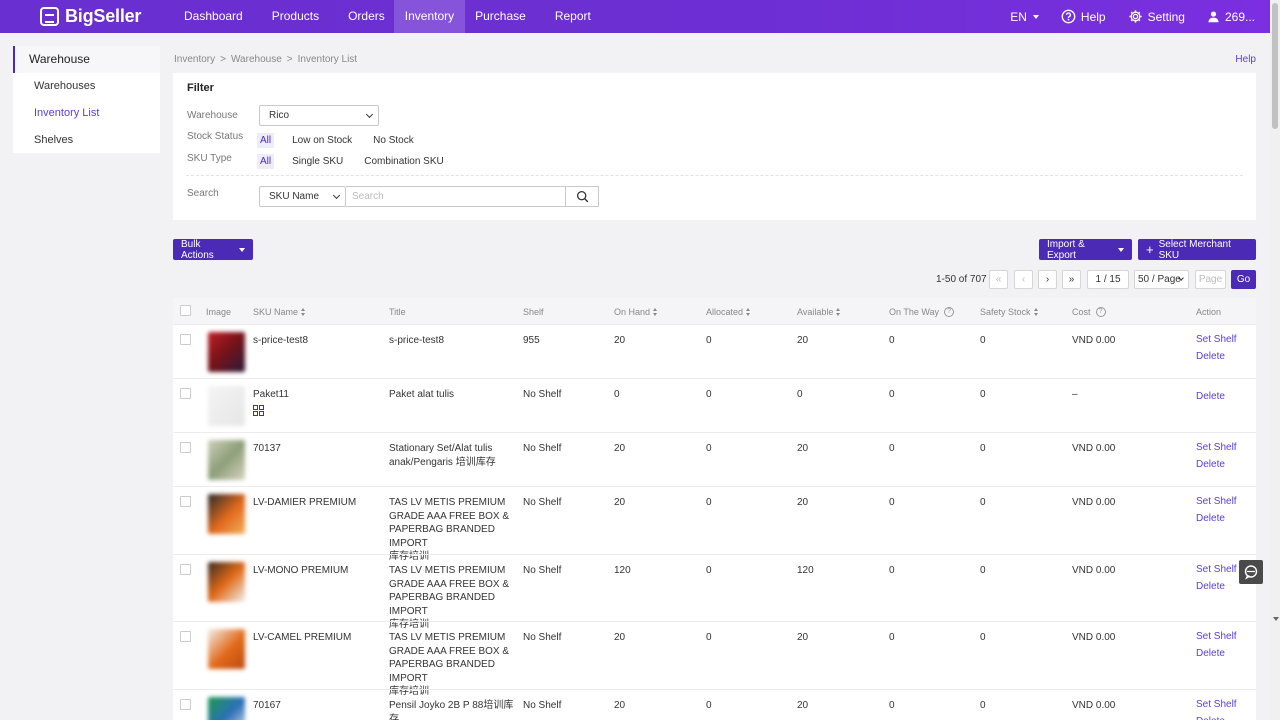 This screenshot has height=720, width=1280. What do you see at coordinates (266, 161) in the screenshot?
I see `sku-type-all: All` at bounding box center [266, 161].